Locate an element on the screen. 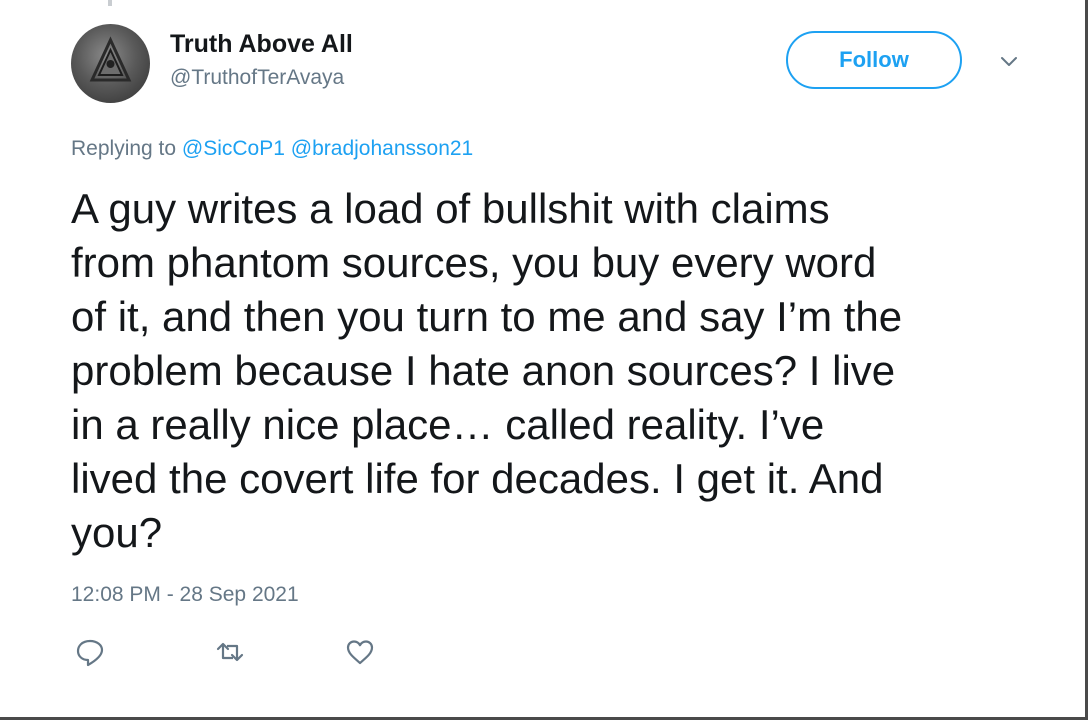 The width and height of the screenshot is (1088, 720). heart-icon is located at coordinates (360, 652).